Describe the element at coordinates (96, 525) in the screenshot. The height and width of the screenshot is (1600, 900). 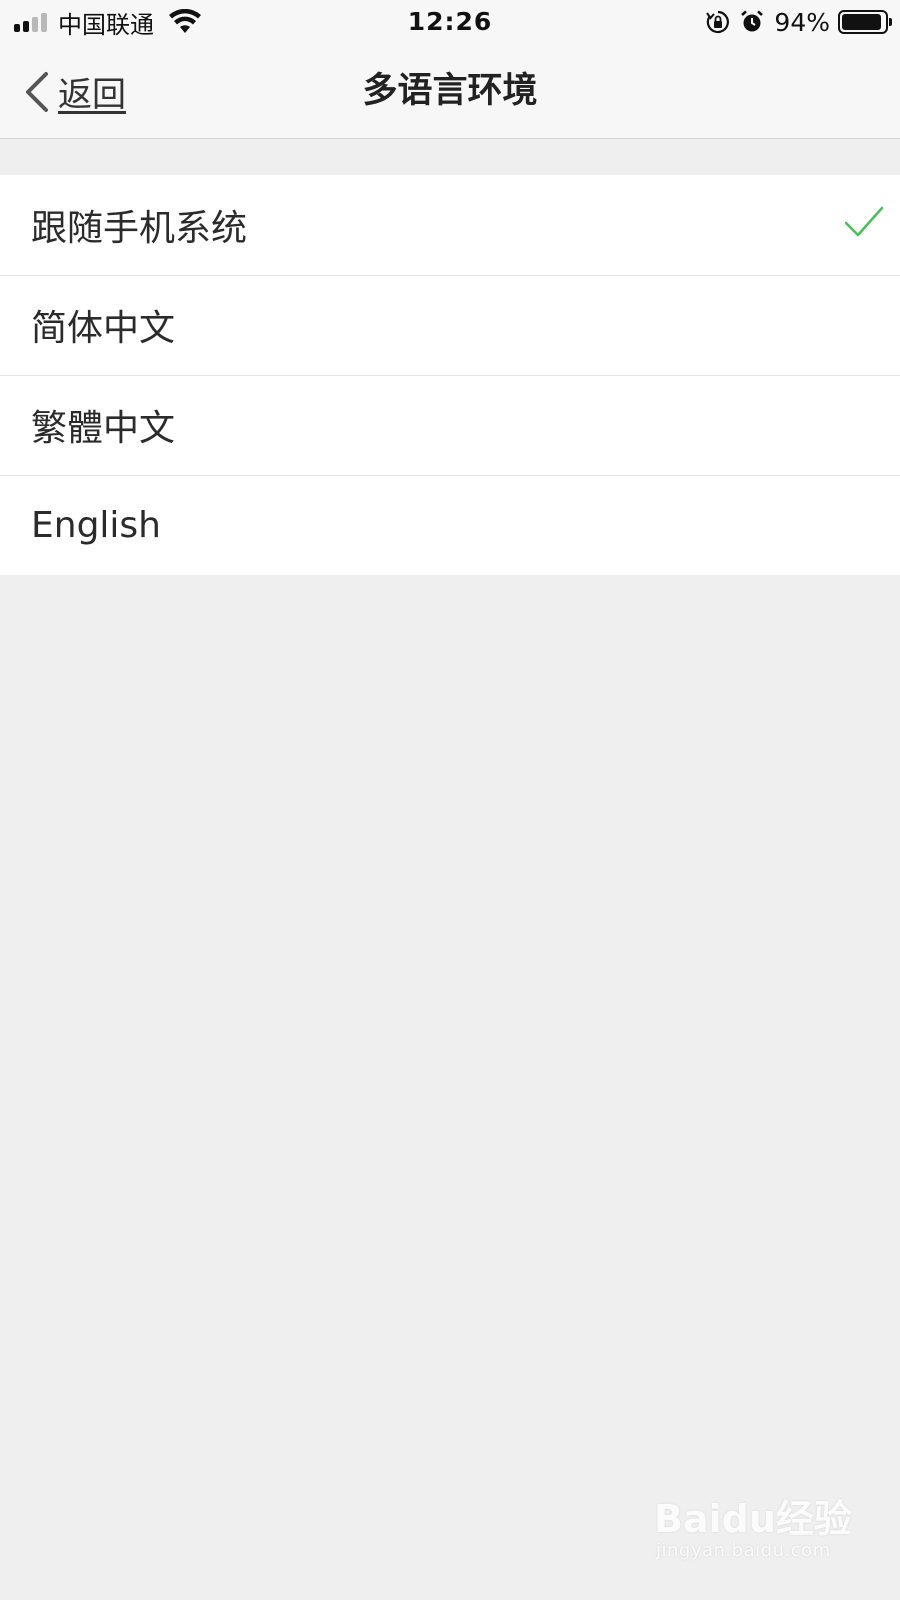
I see `language-label: English` at that location.